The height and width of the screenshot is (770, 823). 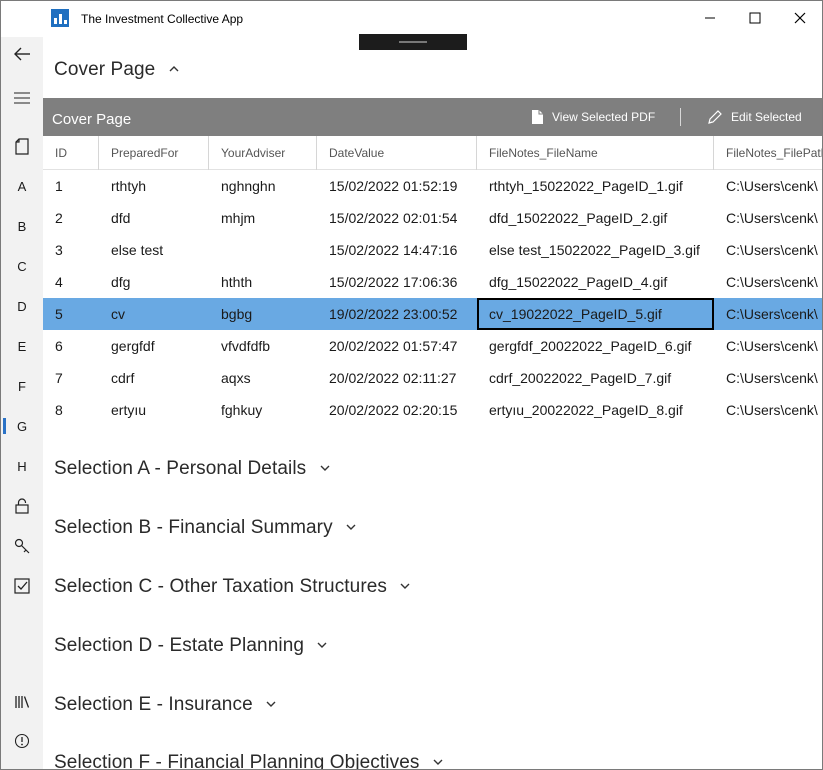 I want to click on table-cell: 4, so click(x=75, y=282).